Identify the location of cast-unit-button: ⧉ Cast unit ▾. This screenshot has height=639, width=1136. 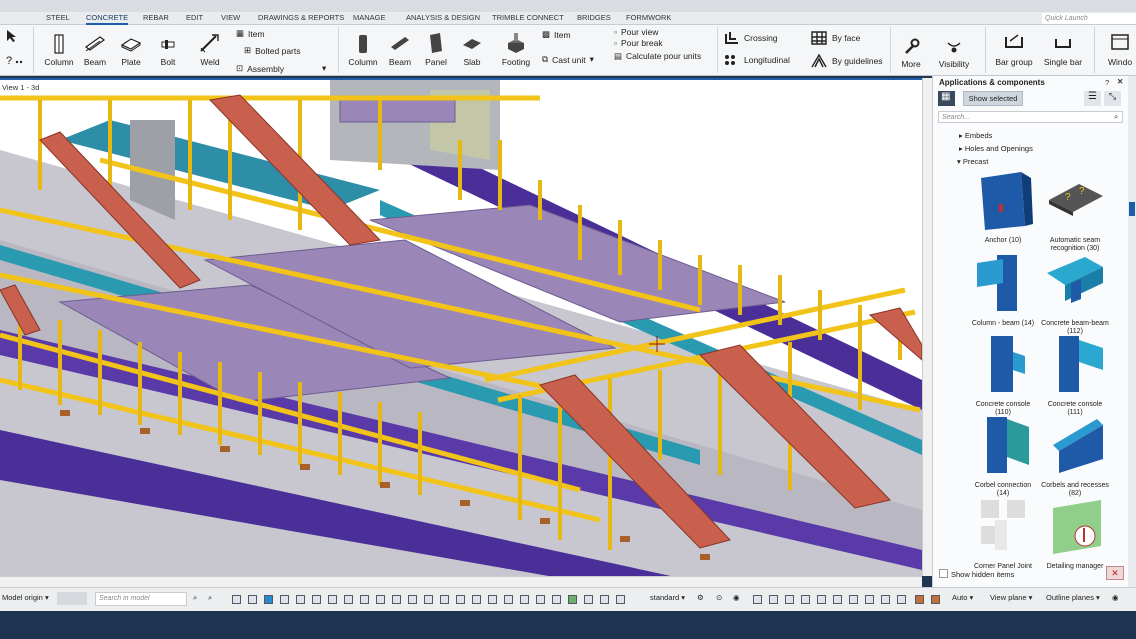
(568, 59).